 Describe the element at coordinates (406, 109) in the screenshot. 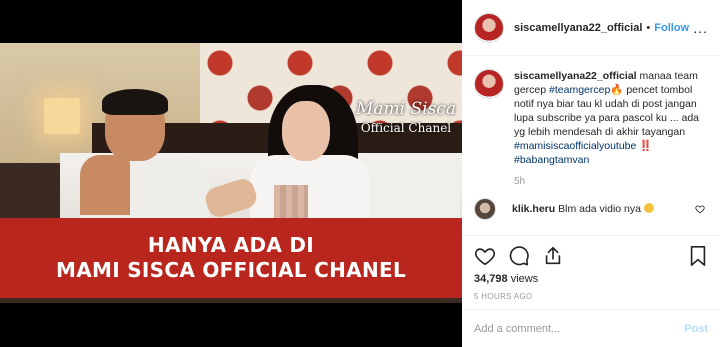

I see `watermark-line1: Mami Sisca` at that location.